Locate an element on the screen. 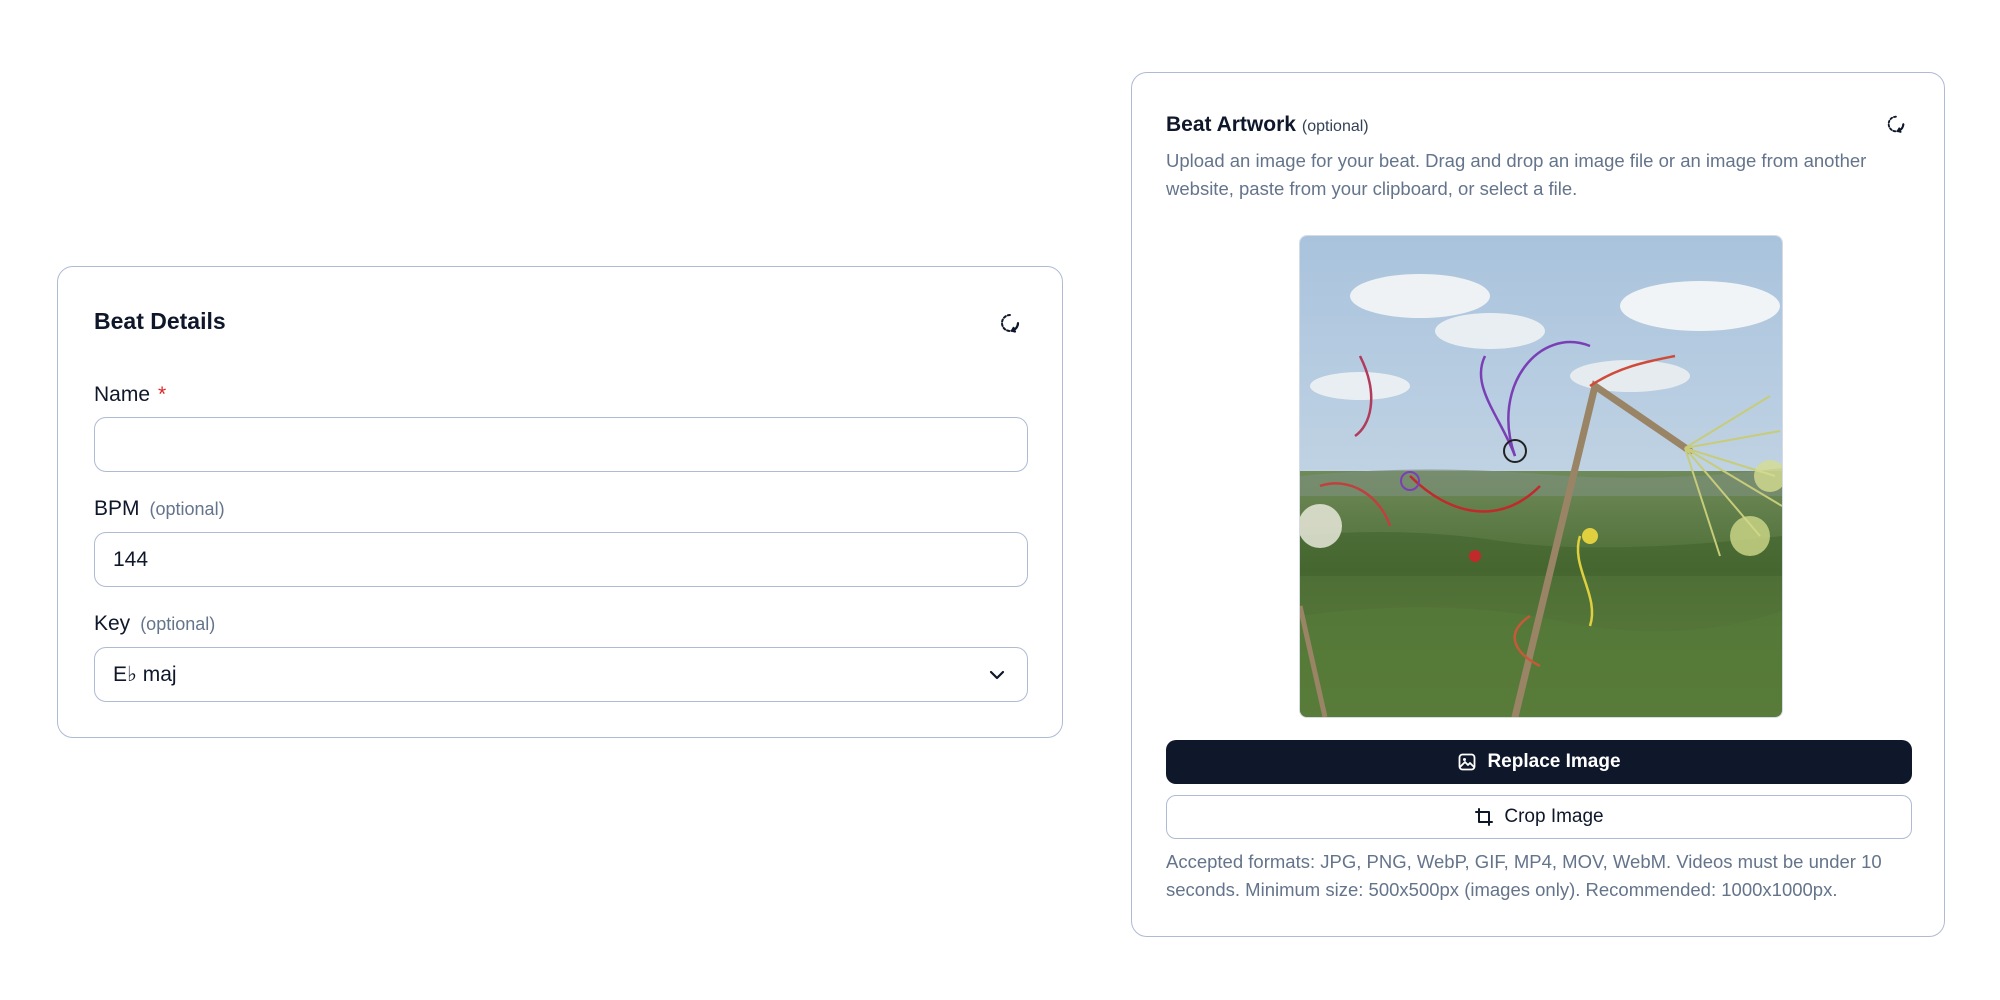 This screenshot has height=1000, width=2000. crop-image-label: Crop Image is located at coordinates (1554, 816).